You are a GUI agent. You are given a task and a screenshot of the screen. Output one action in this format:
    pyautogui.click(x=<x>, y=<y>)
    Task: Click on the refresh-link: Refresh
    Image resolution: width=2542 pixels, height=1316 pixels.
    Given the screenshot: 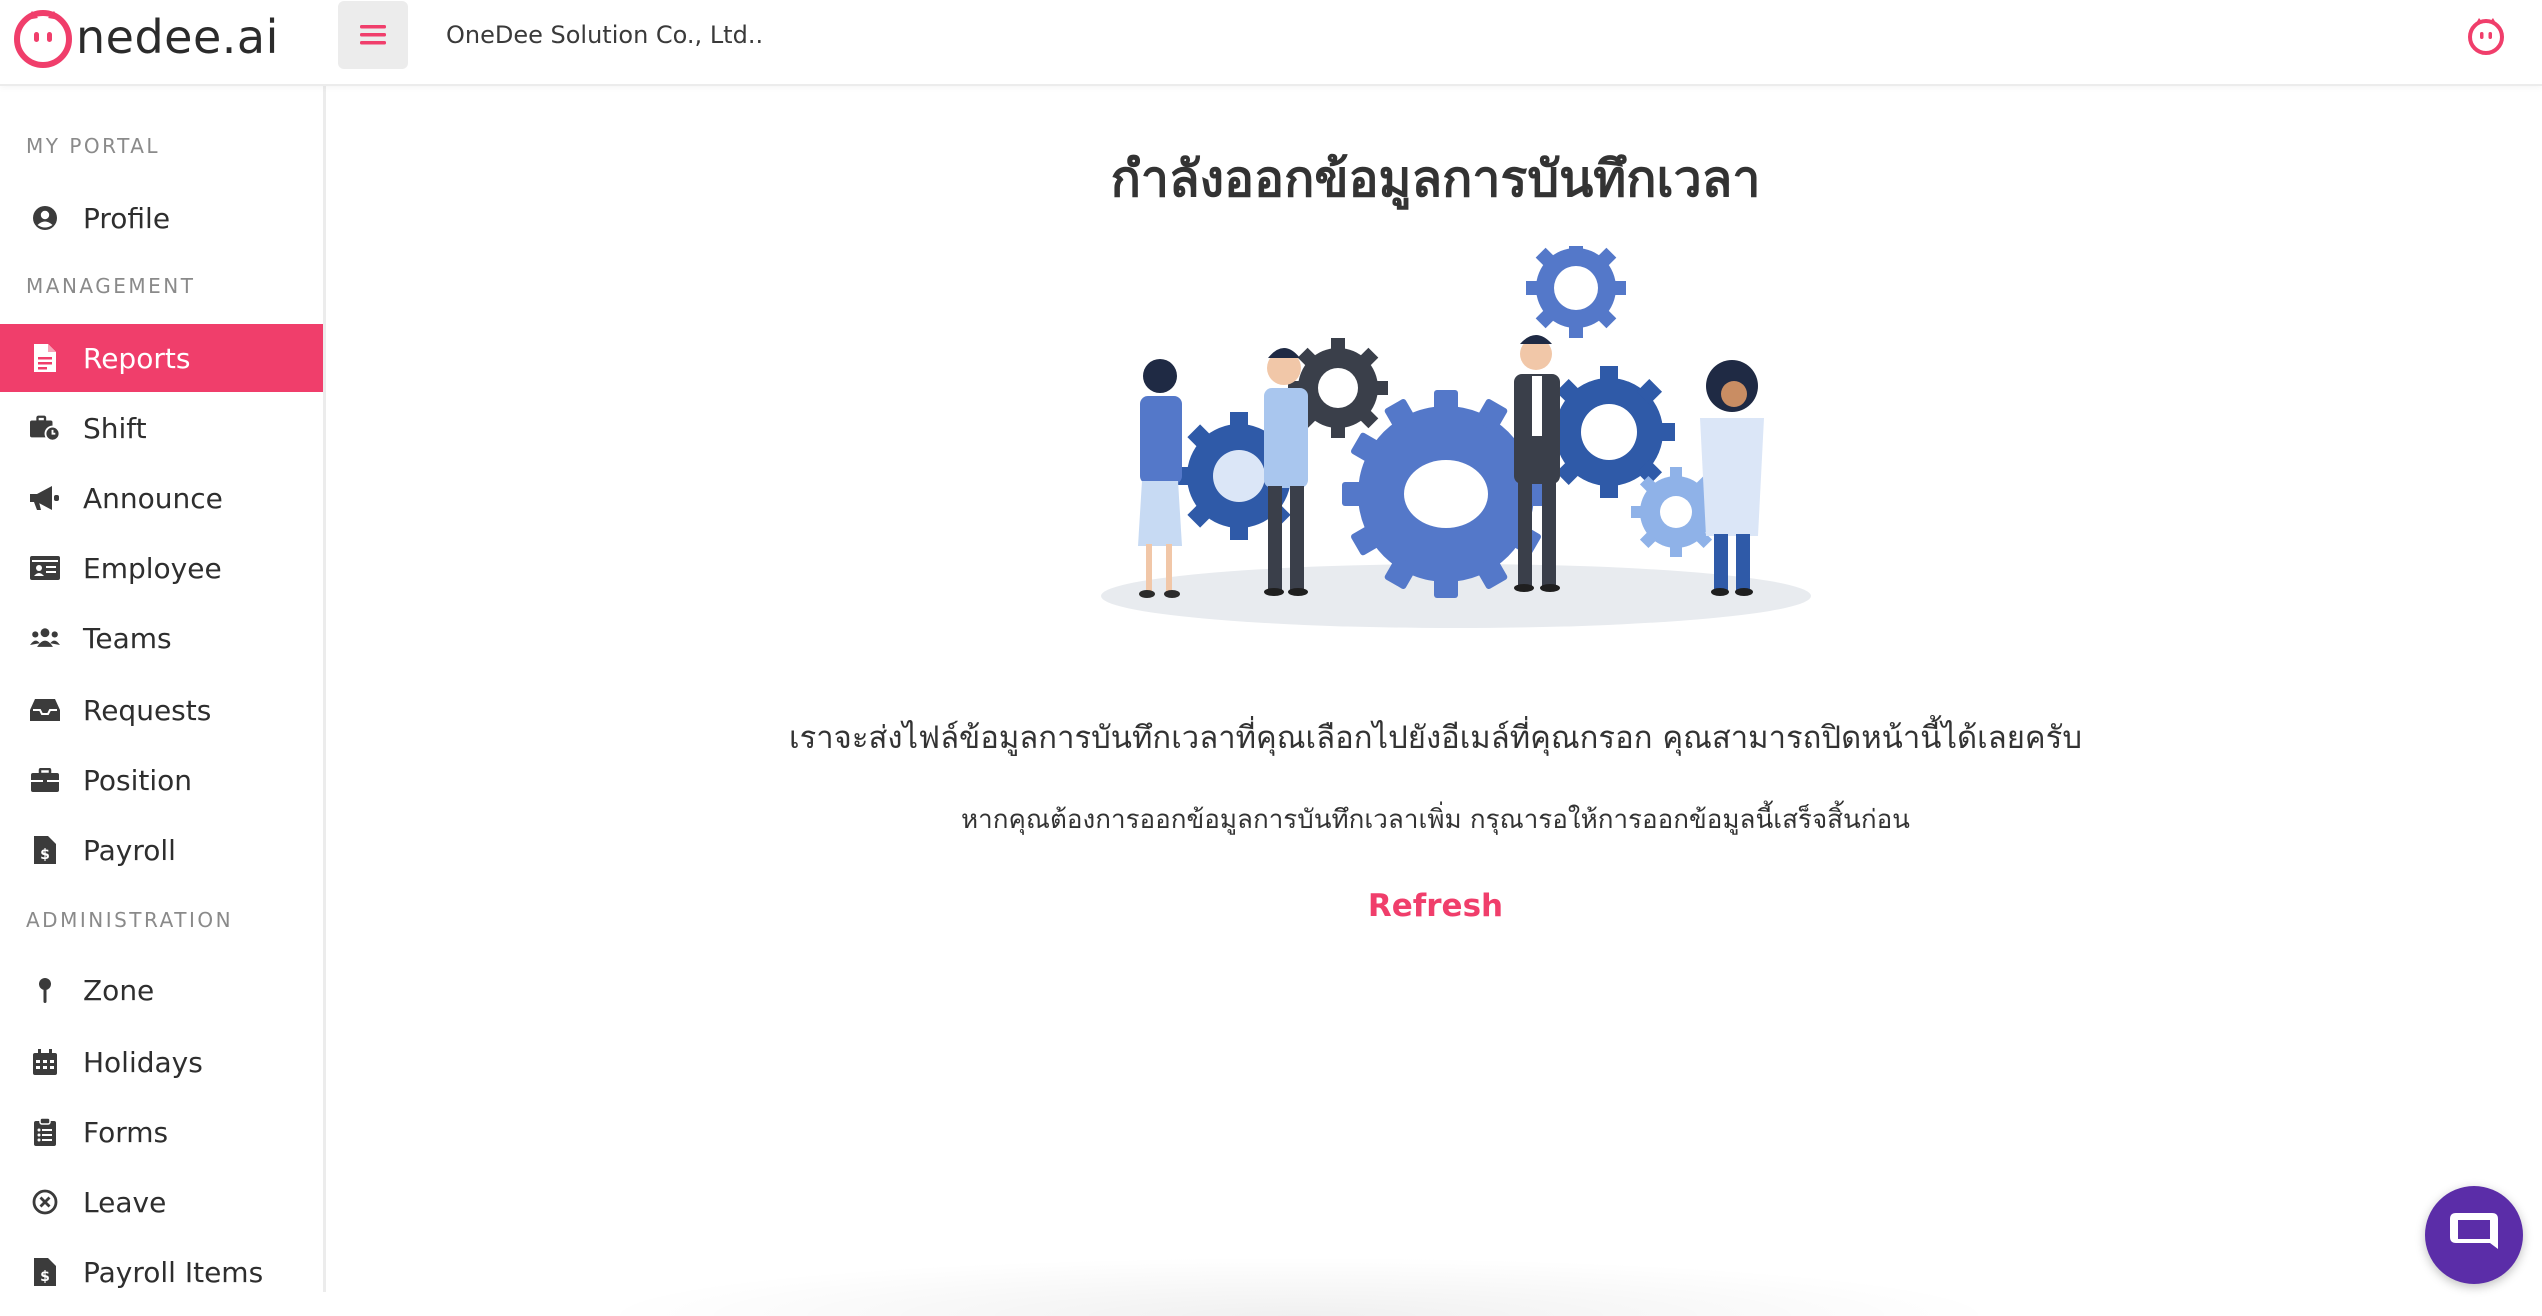 What is the action you would take?
    pyautogui.click(x=1435, y=906)
    